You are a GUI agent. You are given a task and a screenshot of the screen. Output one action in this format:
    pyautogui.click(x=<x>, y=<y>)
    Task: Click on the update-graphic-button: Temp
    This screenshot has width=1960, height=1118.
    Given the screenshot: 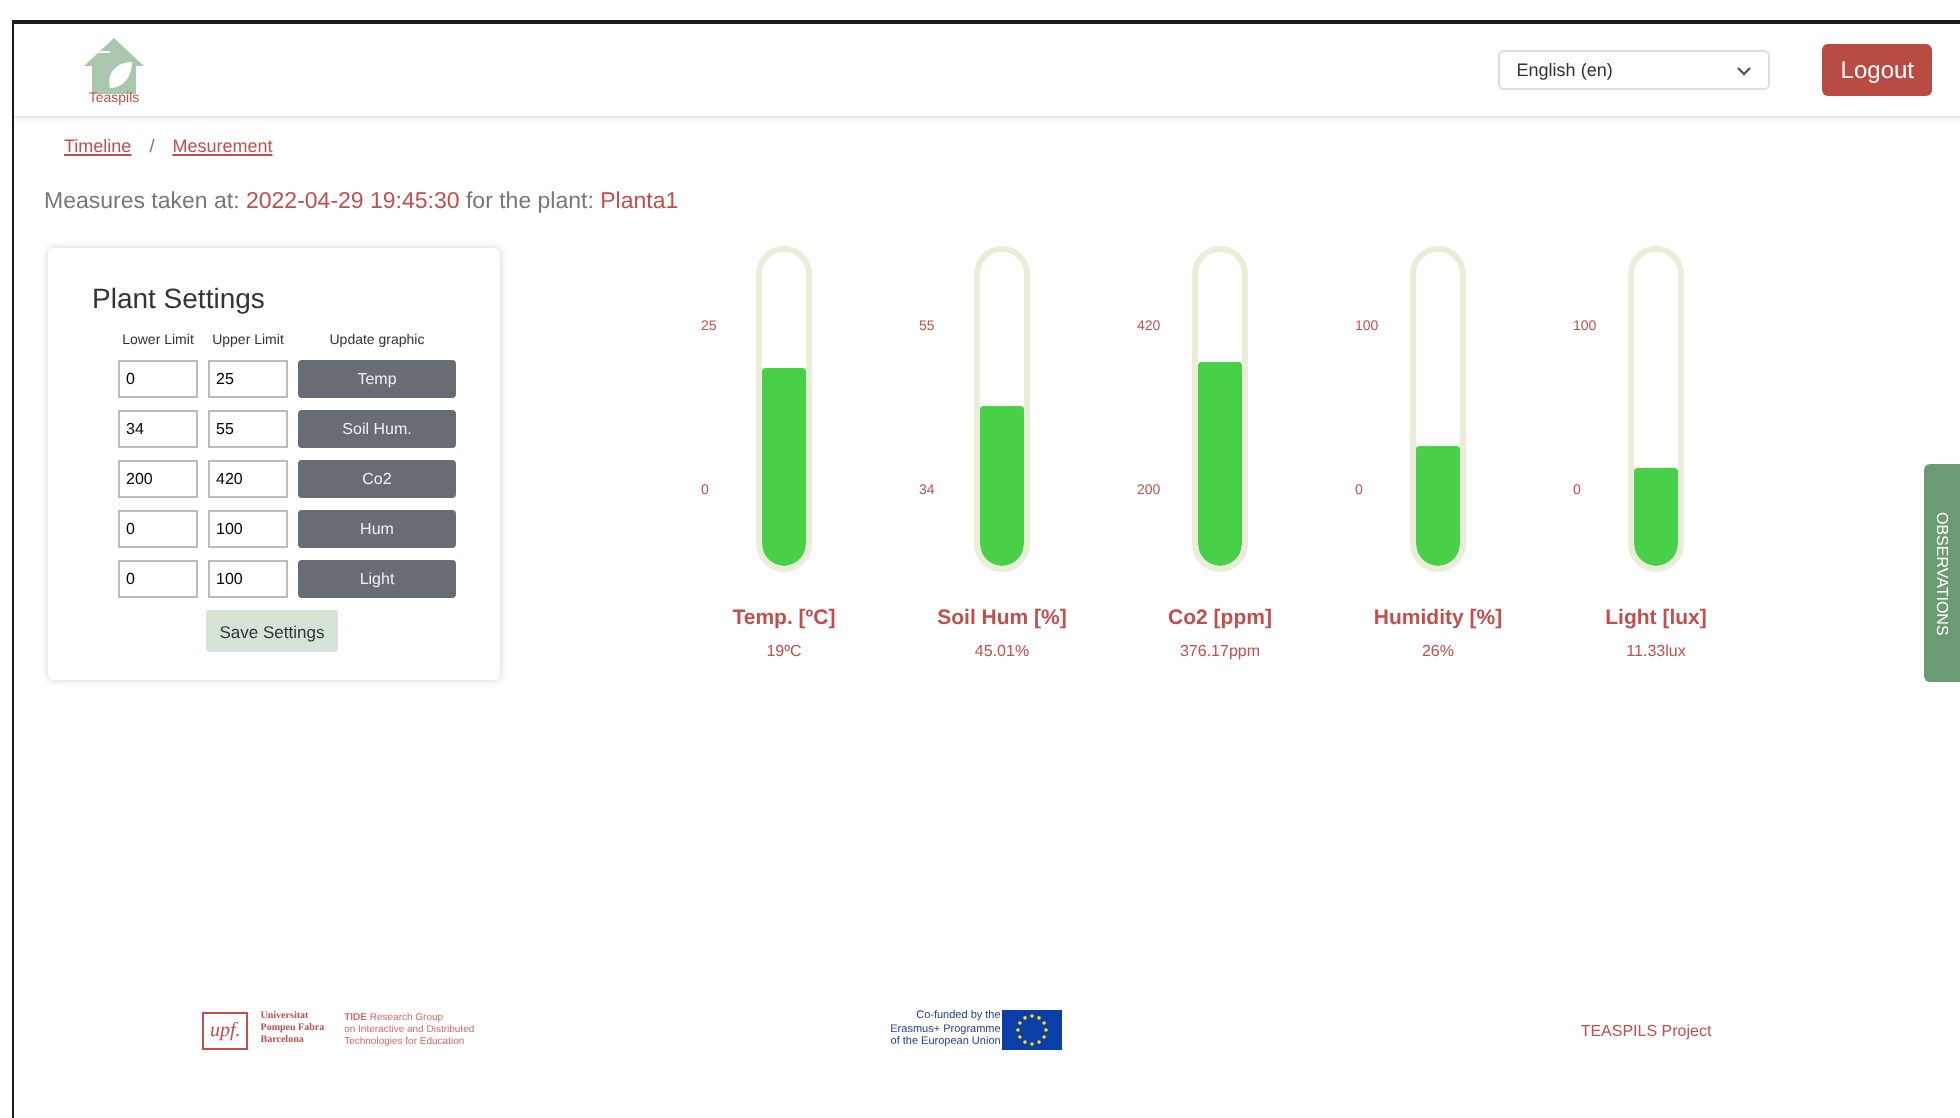 What is the action you would take?
    pyautogui.click(x=377, y=379)
    